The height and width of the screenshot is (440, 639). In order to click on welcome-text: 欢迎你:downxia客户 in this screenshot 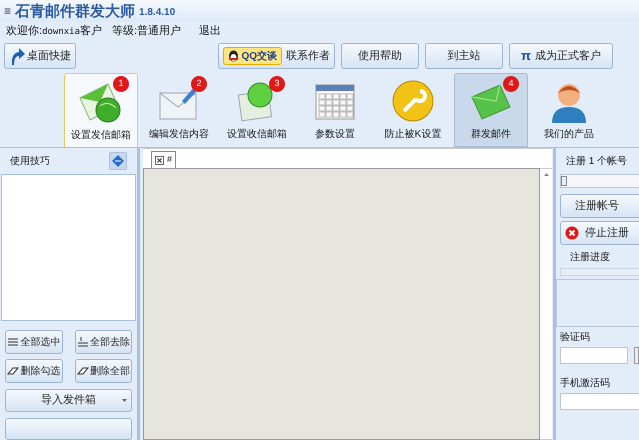, I will do `click(54, 31)`.